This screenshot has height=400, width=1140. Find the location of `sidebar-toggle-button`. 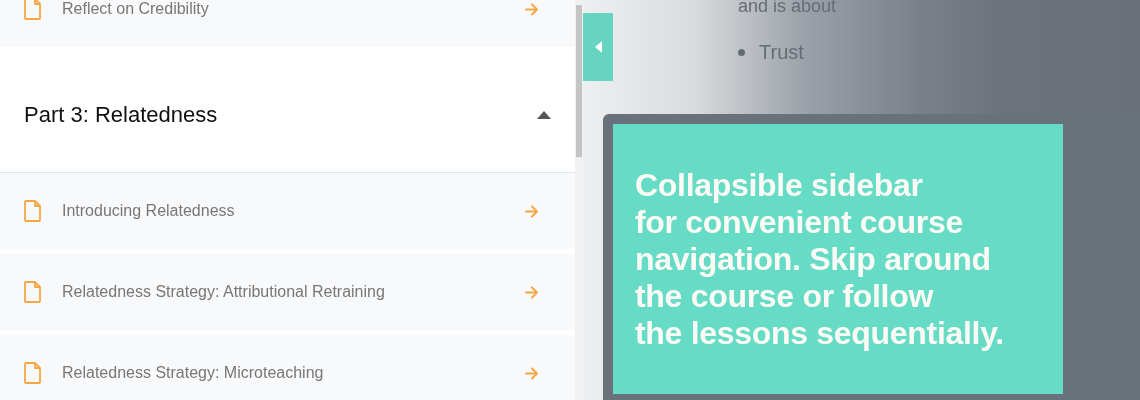

sidebar-toggle-button is located at coordinates (598, 47).